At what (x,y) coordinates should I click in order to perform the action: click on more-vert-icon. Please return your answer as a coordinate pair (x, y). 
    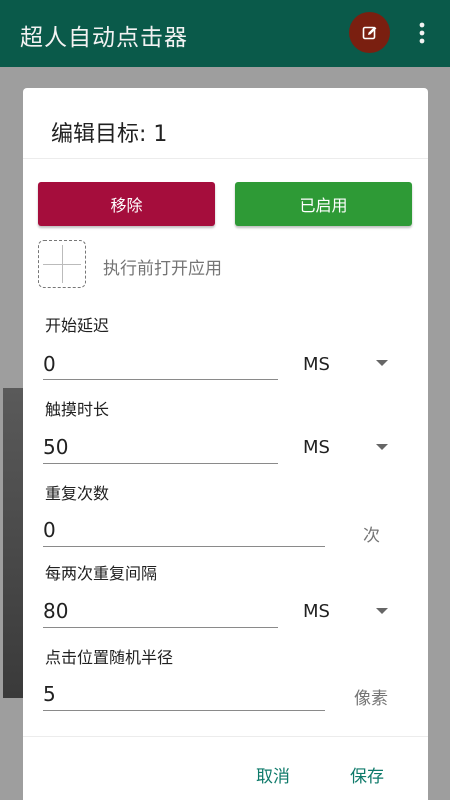
    Looking at the image, I should click on (422, 33).